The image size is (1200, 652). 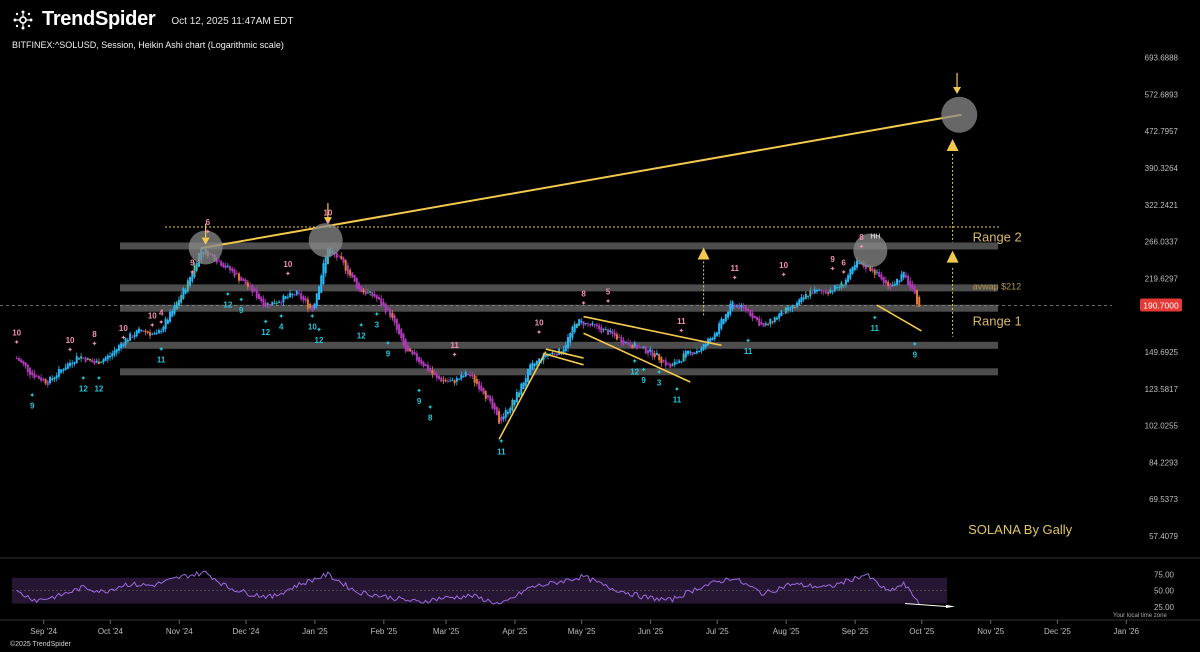 I want to click on top-count-marker-14: ✦, so click(x=608, y=301).